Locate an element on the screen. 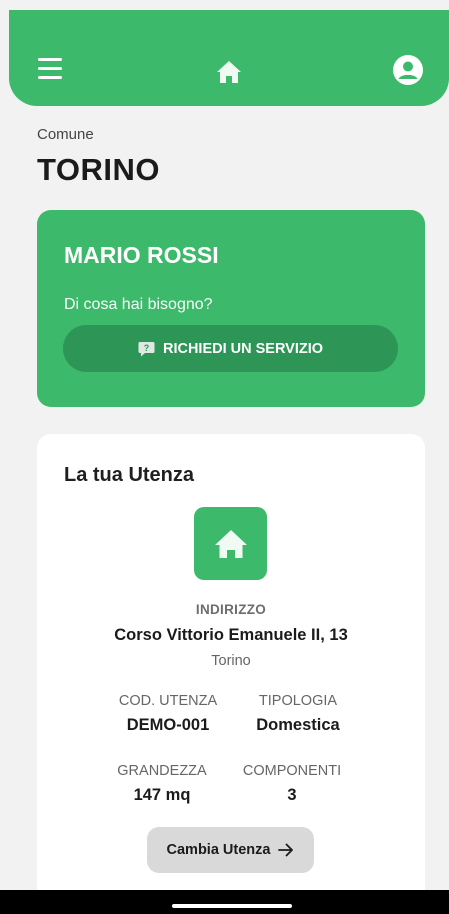 Image resolution: width=449 pixels, height=914 pixels. arrow-right-icon is located at coordinates (286, 850).